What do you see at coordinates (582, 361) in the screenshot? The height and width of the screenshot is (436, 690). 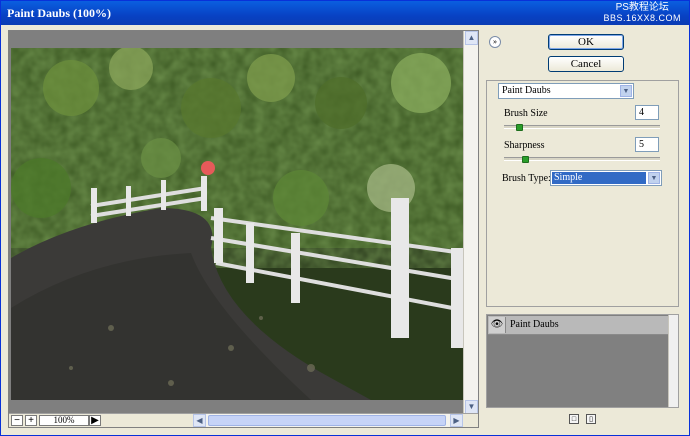 I see `effect-layers-panel: 👁 Paint Daubs` at bounding box center [582, 361].